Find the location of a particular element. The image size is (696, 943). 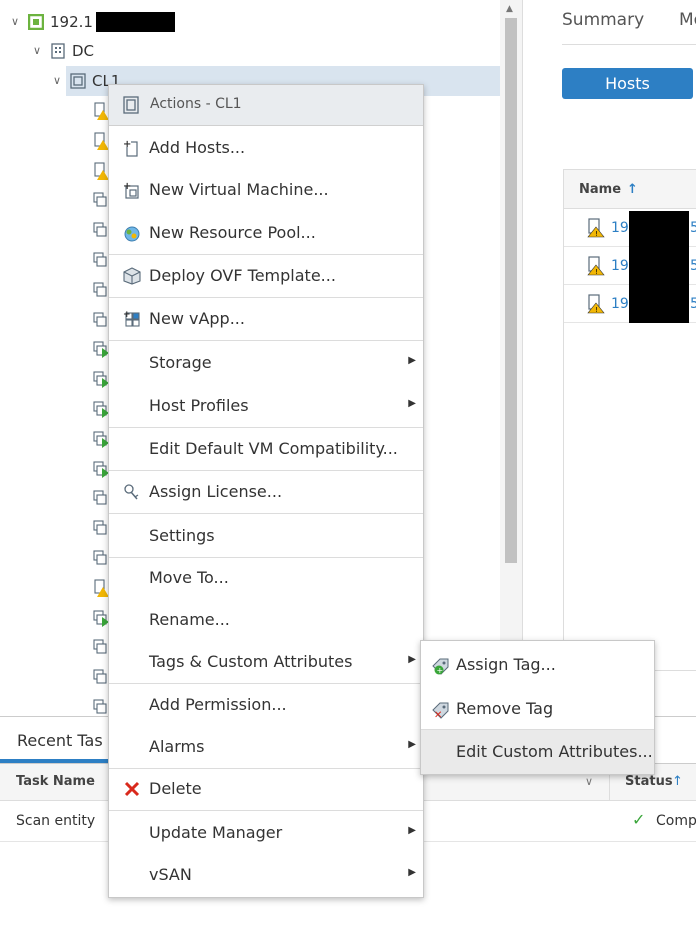

tree-scrollbar: ▲ is located at coordinates (511, 358).